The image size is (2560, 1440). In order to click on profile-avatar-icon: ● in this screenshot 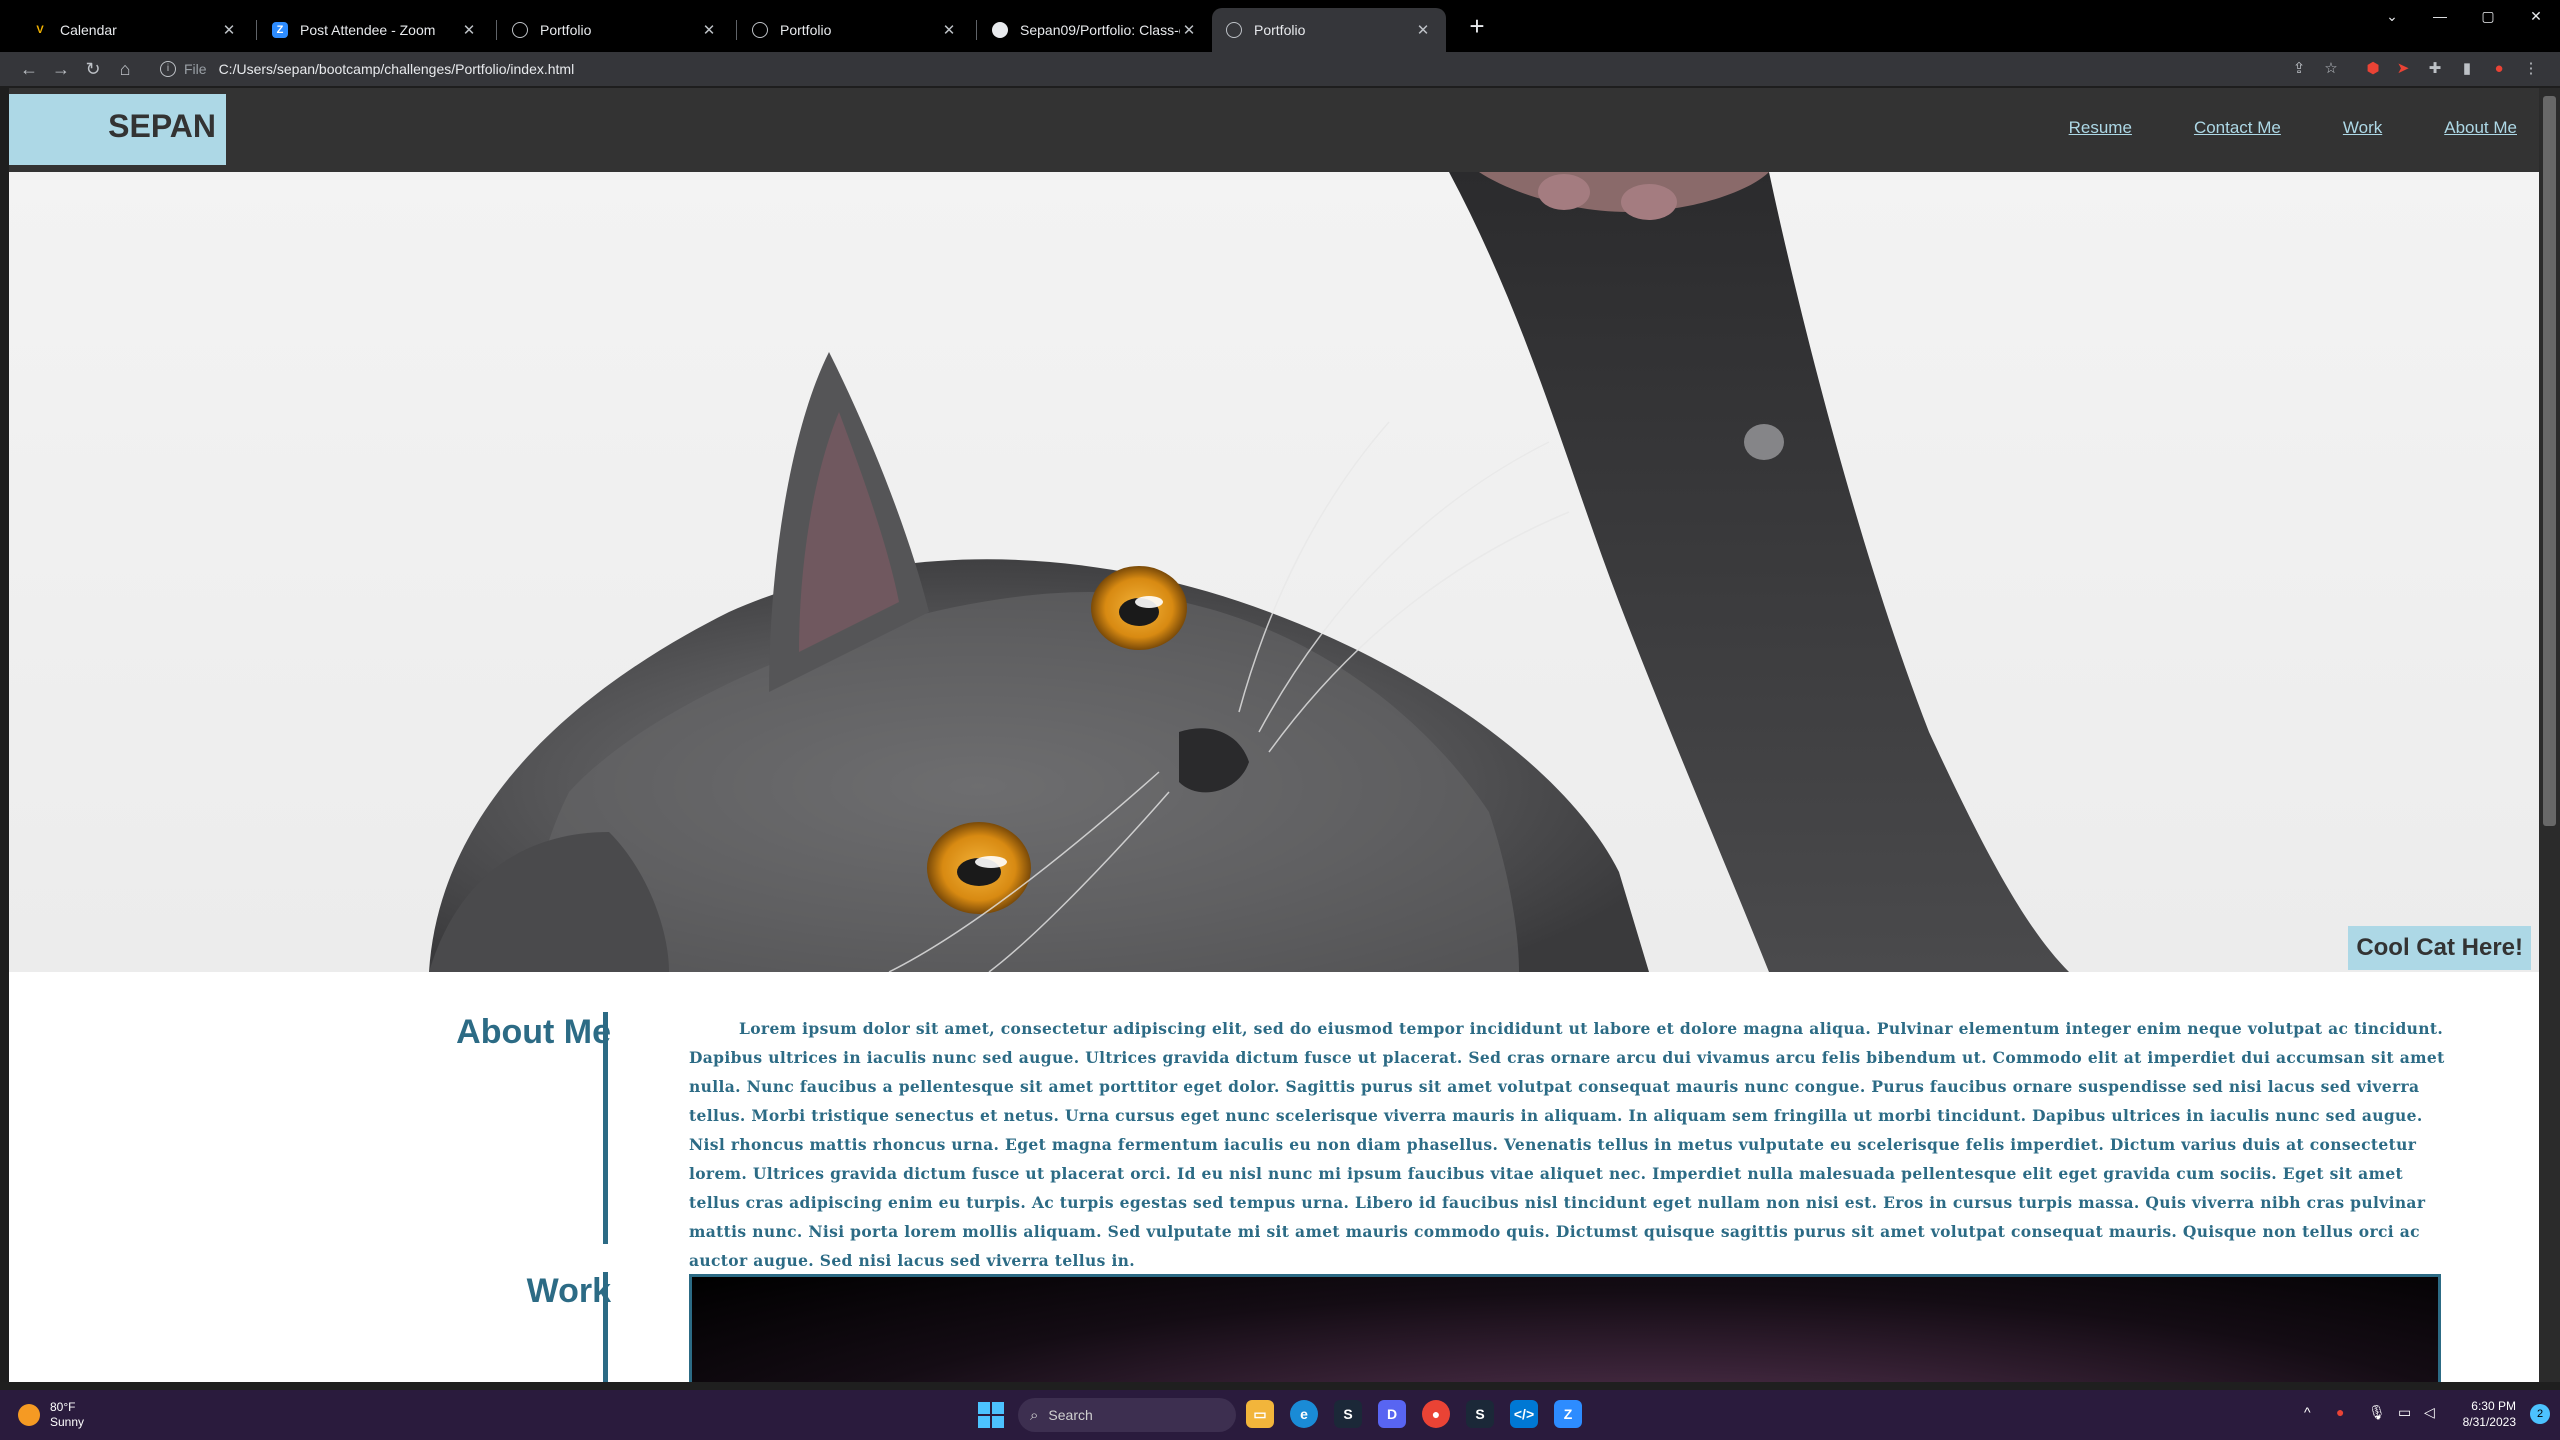, I will do `click(2499, 69)`.